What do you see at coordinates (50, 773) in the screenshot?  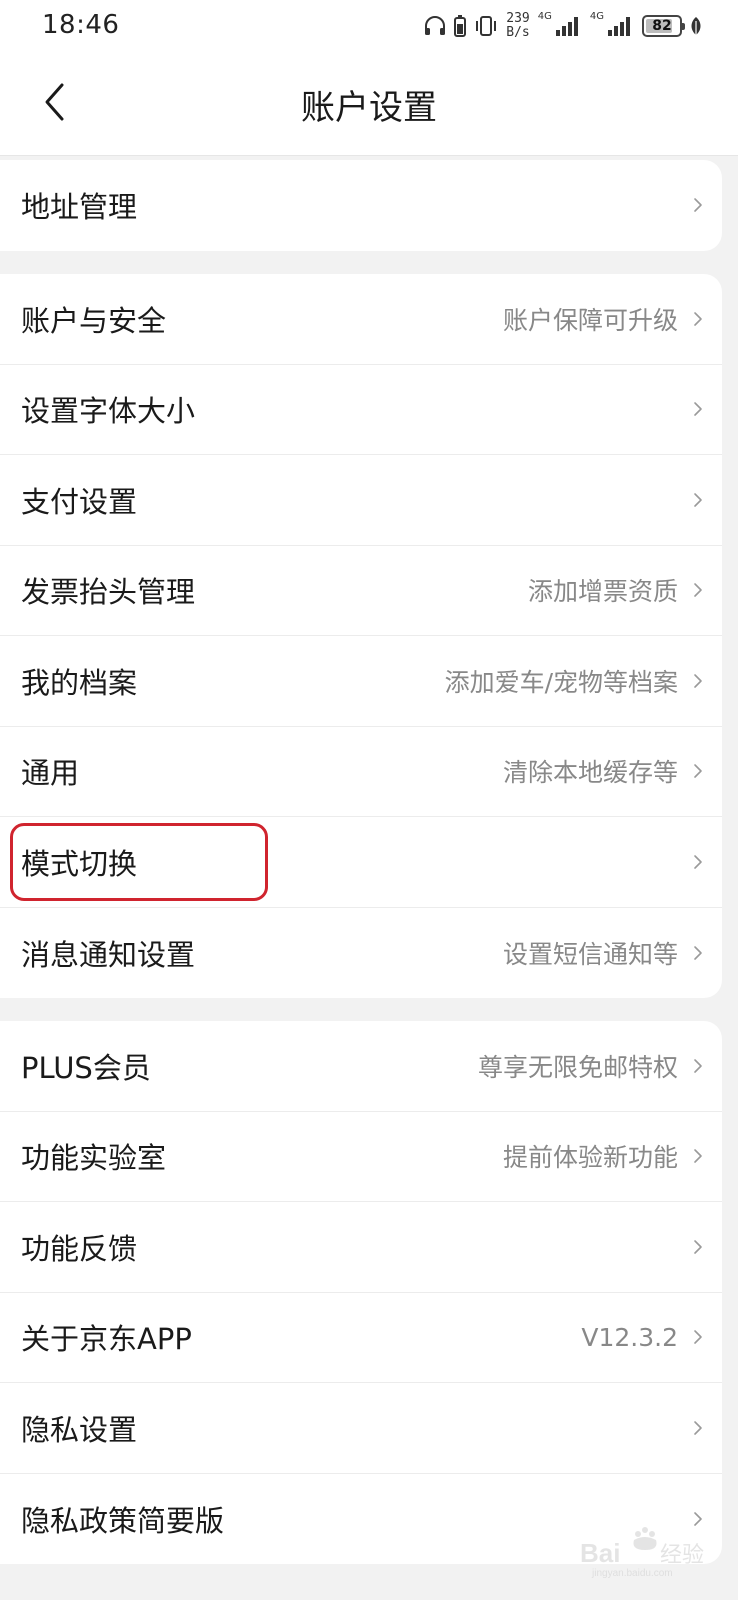 I see `settings-row-label: 通用` at bounding box center [50, 773].